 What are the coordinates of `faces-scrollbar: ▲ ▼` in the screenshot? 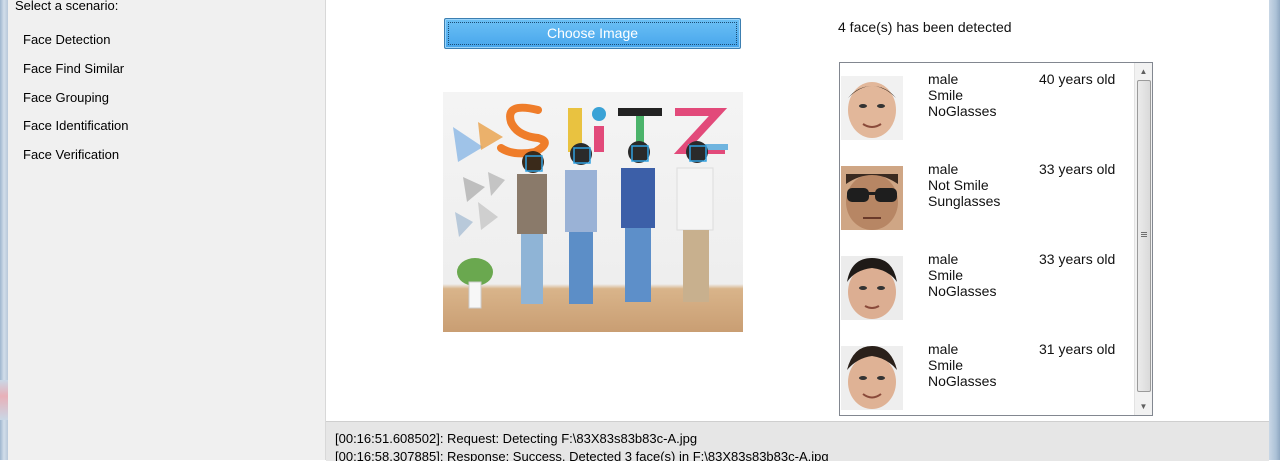 It's located at (1143, 239).